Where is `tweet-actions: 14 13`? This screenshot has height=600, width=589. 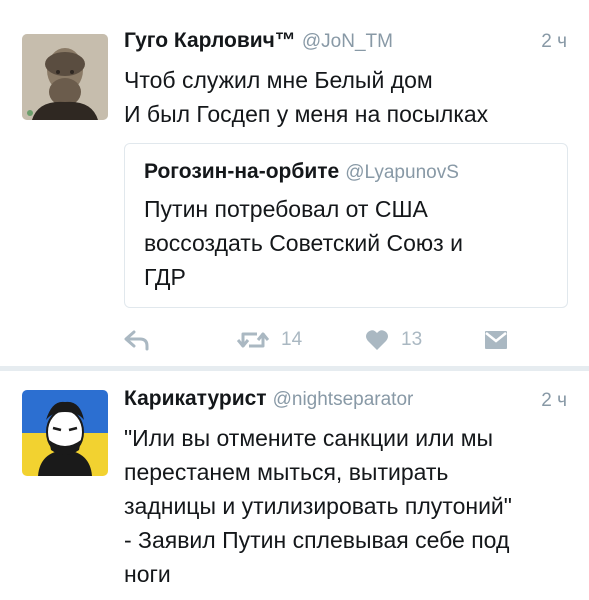 tweet-actions: 14 13 is located at coordinates (346, 340).